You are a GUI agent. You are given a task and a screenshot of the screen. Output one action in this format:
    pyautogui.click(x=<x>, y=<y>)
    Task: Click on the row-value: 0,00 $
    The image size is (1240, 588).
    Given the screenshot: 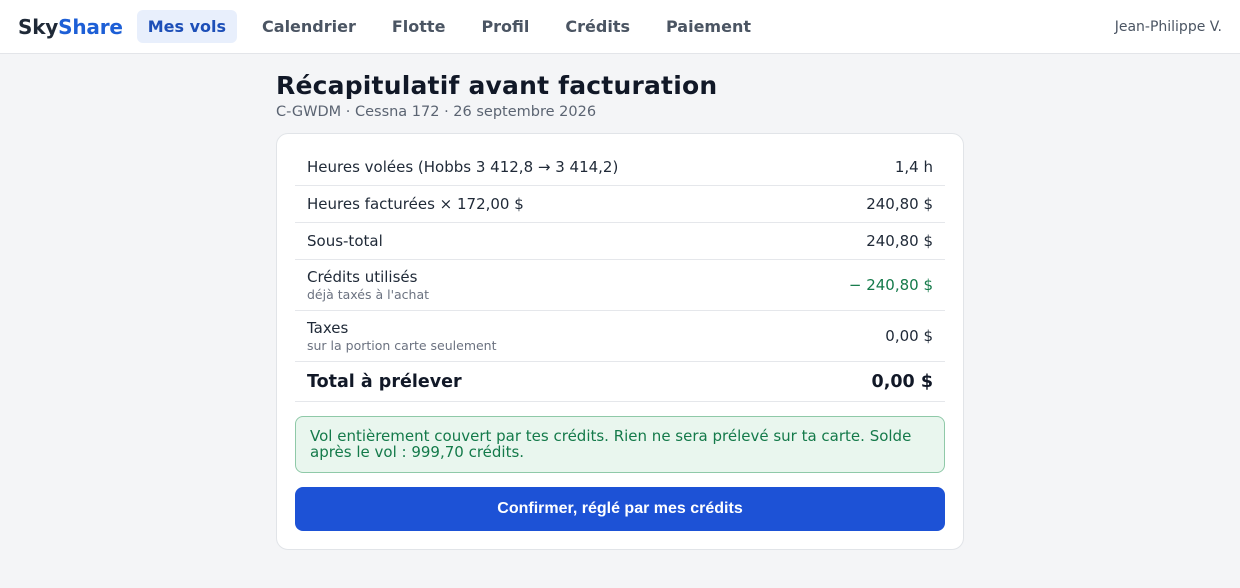 What is the action you would take?
    pyautogui.click(x=909, y=336)
    